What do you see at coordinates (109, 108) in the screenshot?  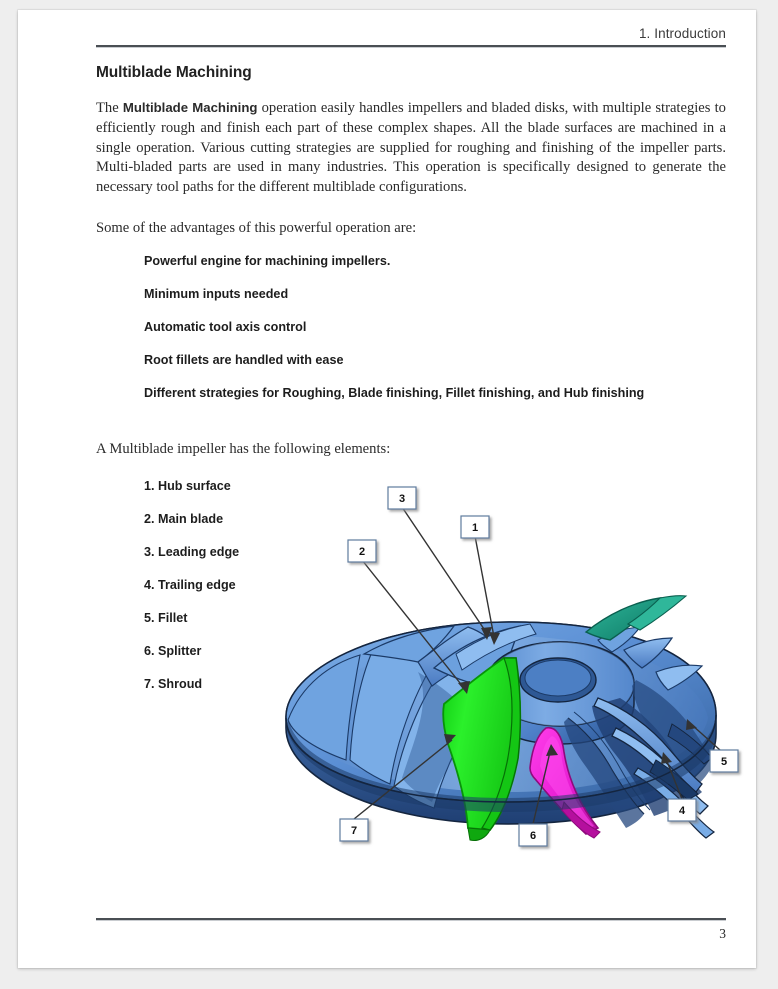 I see `intro-paragraph-pre: The` at bounding box center [109, 108].